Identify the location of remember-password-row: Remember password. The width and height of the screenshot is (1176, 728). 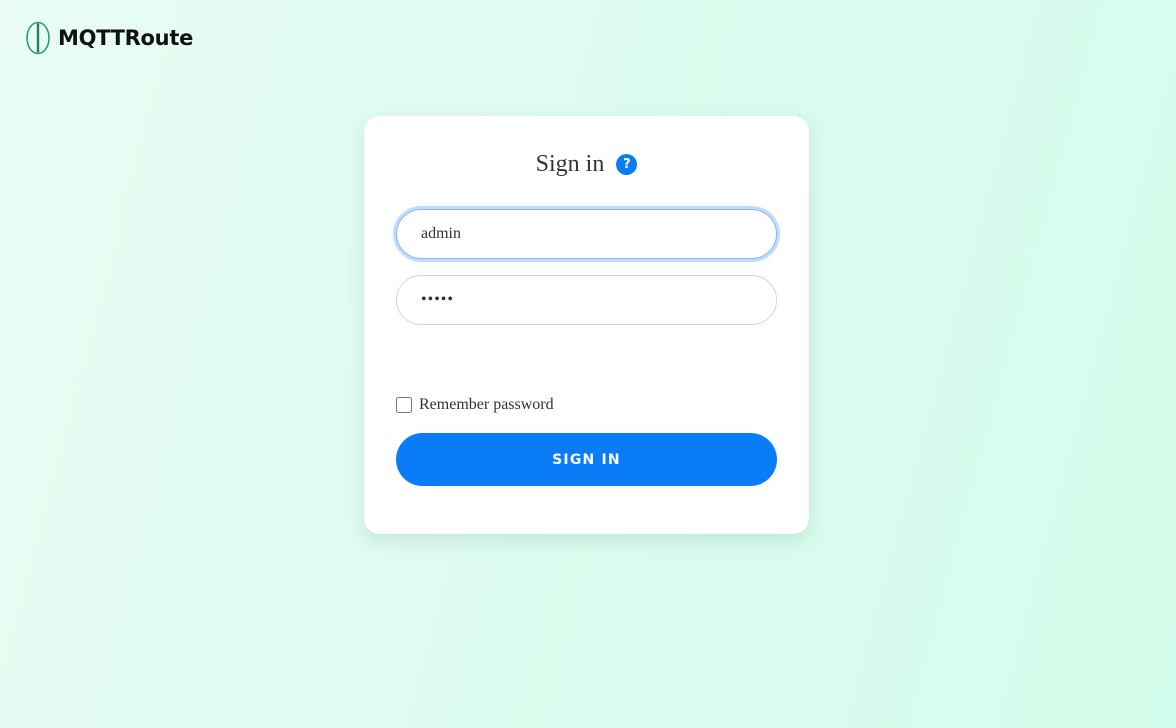
(475, 405).